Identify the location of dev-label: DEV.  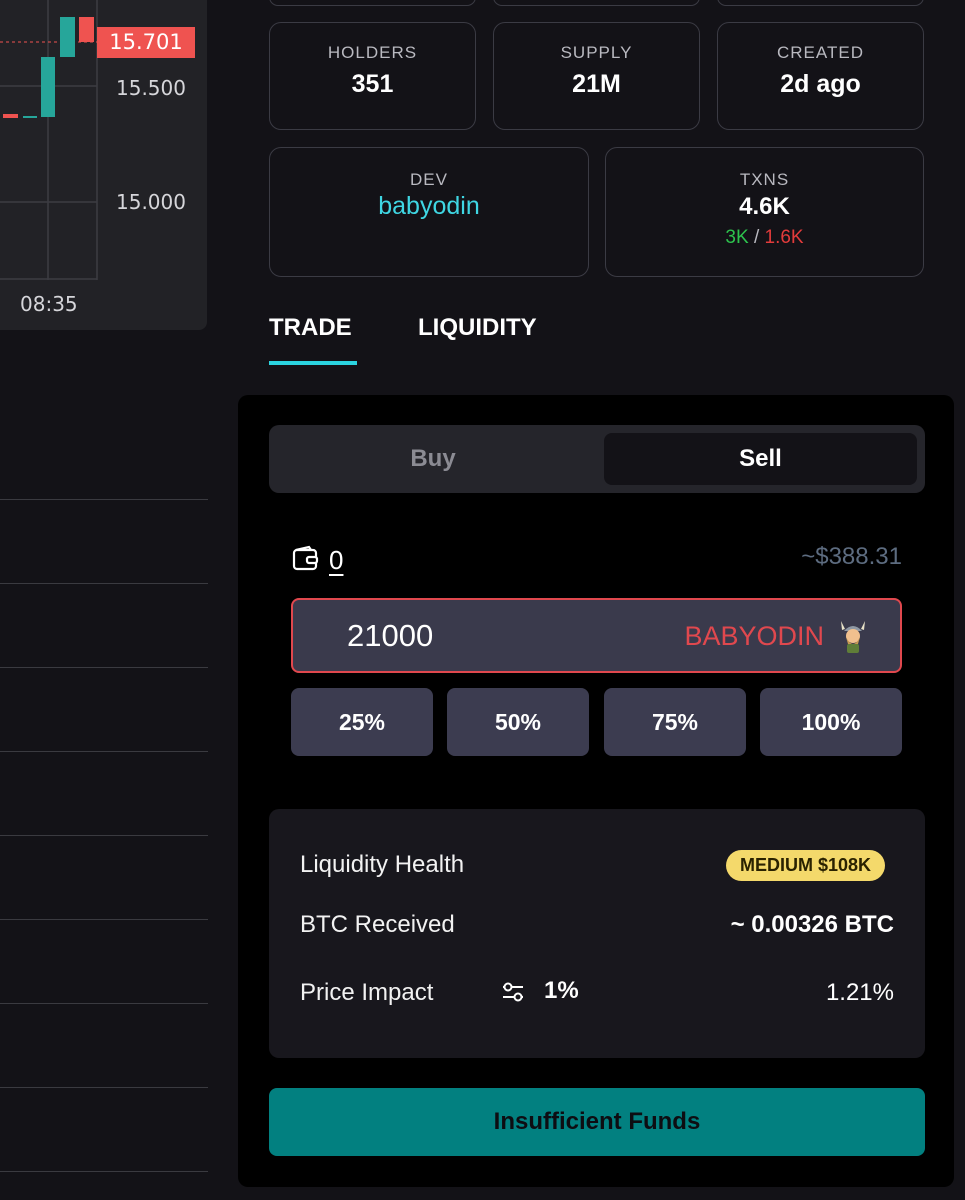
(429, 179).